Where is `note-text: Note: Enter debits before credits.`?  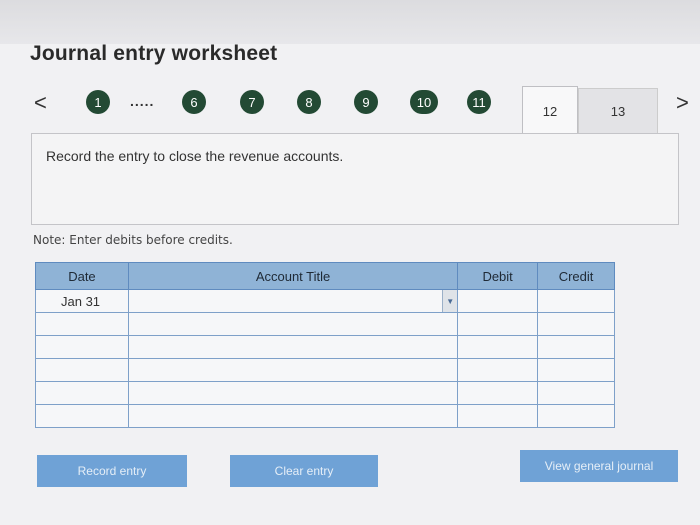
note-text: Note: Enter debits before credits. is located at coordinates (133, 240).